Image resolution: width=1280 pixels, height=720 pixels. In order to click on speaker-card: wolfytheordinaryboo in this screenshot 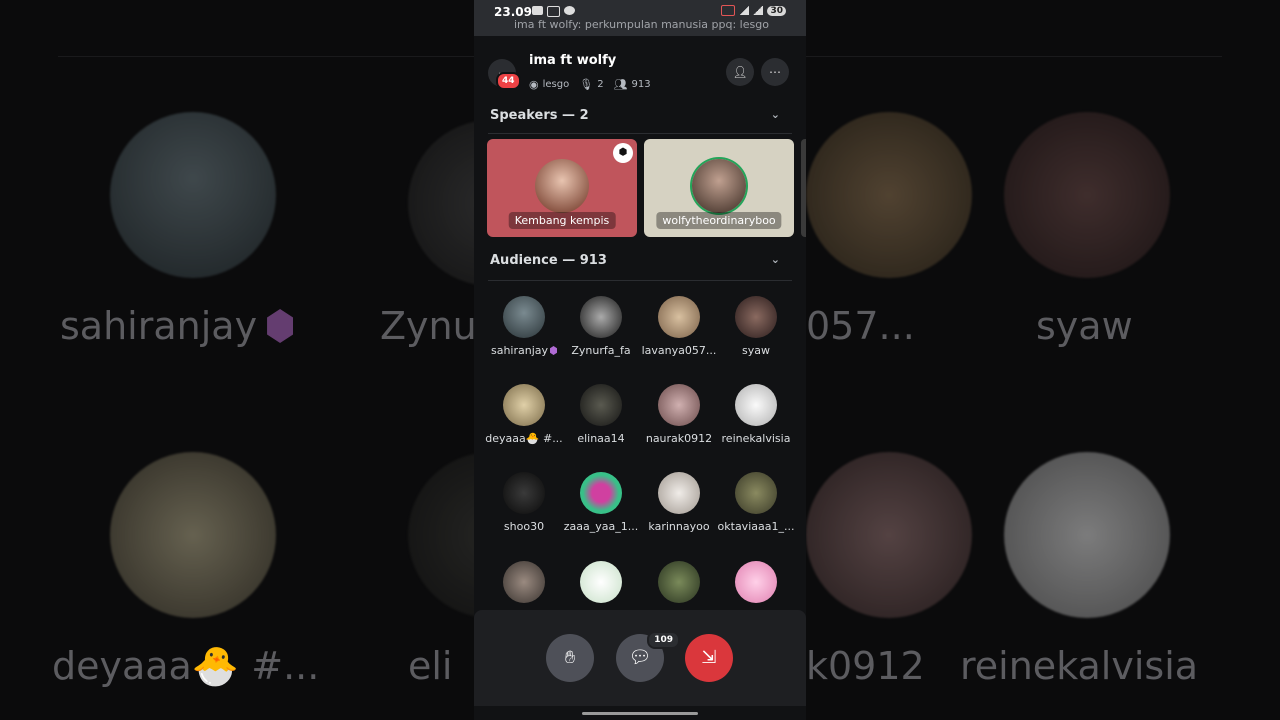, I will do `click(719, 188)`.